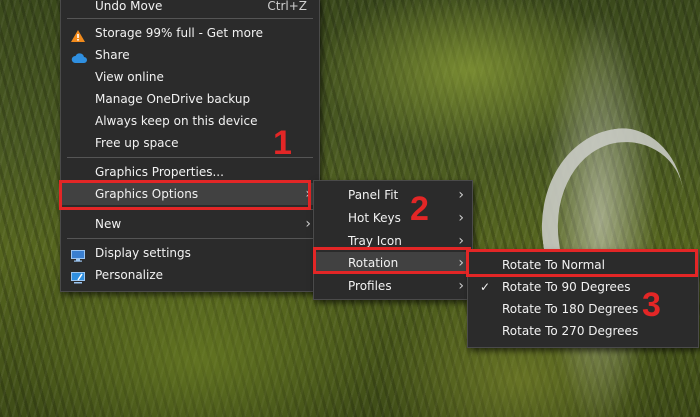 Image resolution: width=700 pixels, height=417 pixels. Describe the element at coordinates (566, 287) in the screenshot. I see `menu-item-label: Rotate To 90 Degrees` at that location.